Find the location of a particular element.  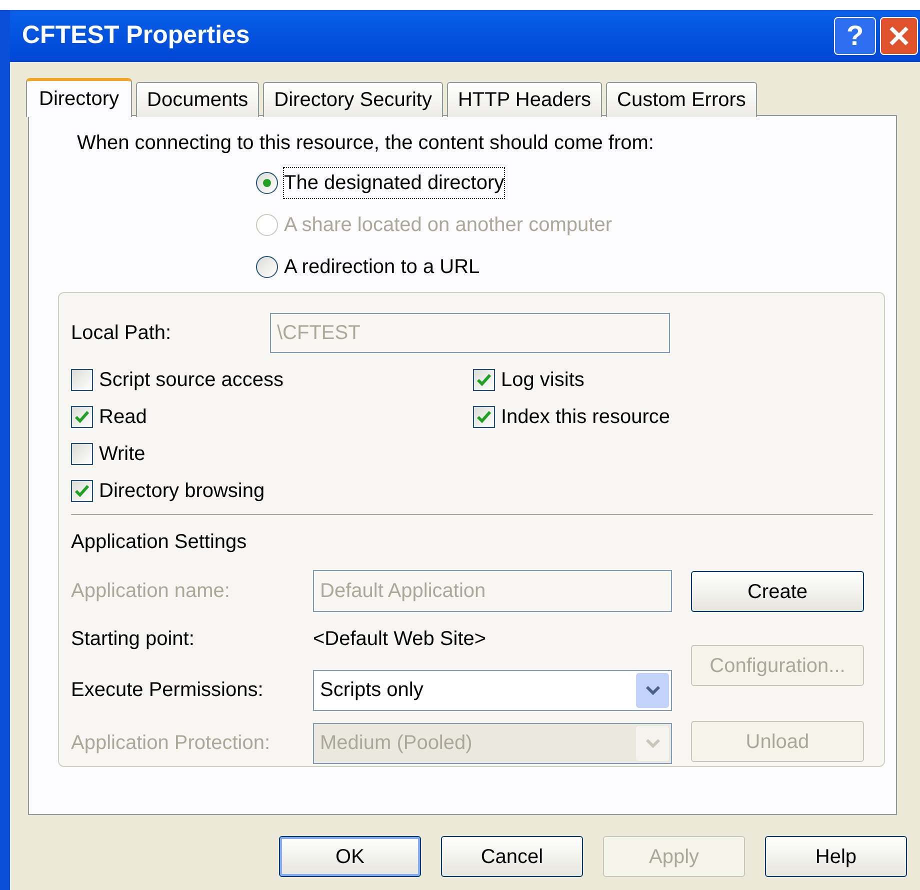

checkbox-label: Directory browsing is located at coordinates (182, 491).